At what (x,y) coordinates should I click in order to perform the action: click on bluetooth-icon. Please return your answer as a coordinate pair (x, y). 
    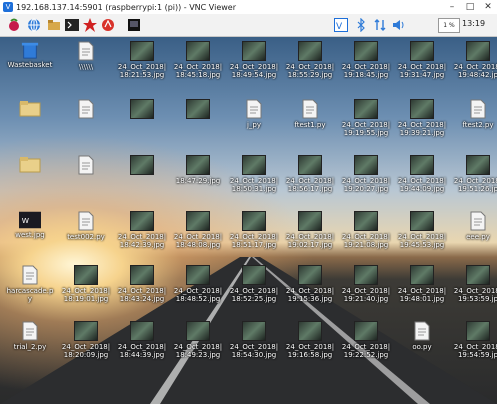
    Looking at the image, I should click on (361, 25).